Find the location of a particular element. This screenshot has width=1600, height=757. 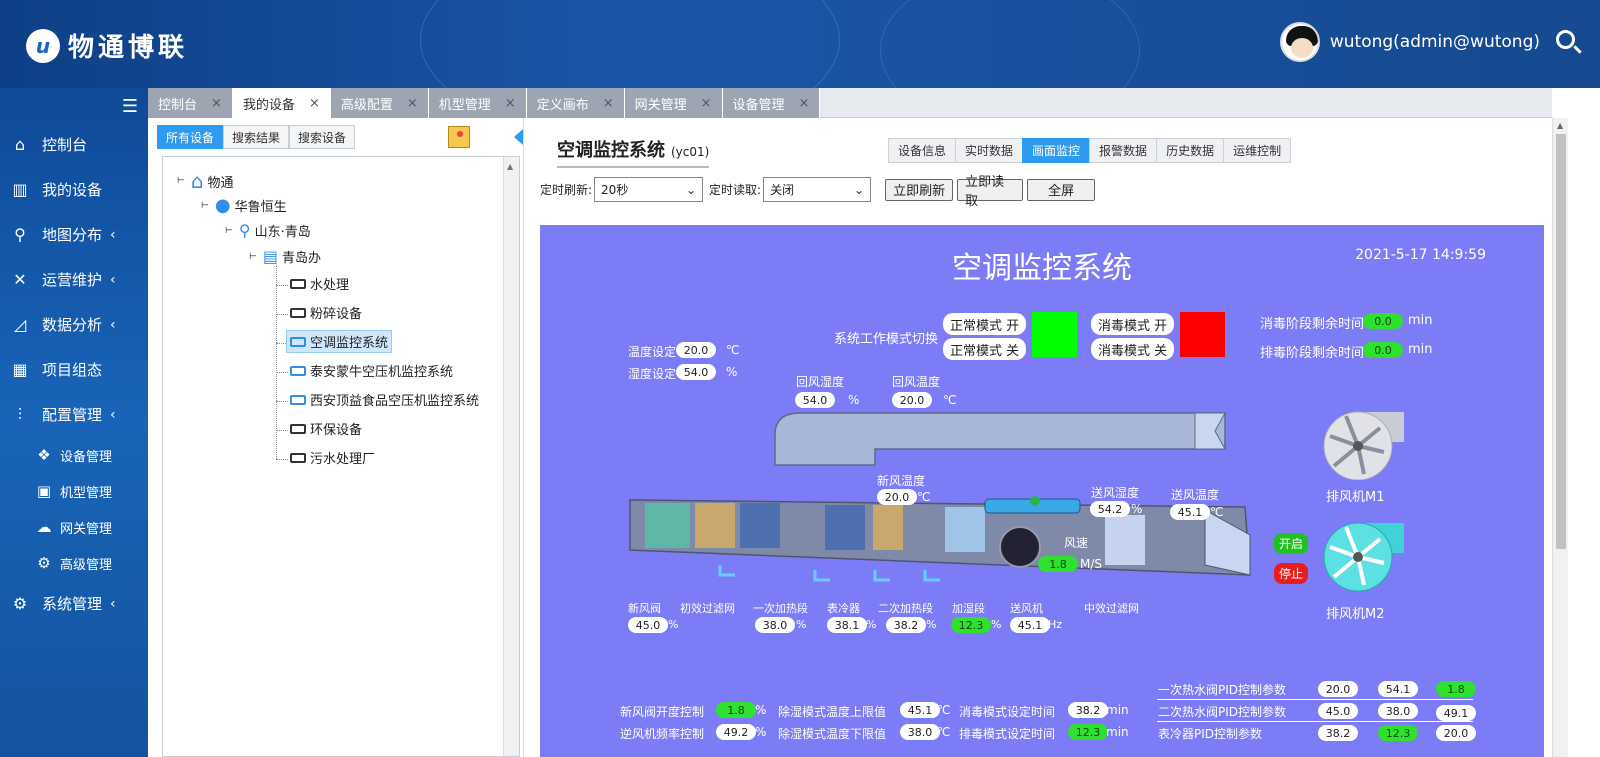

sidebar-item-label: 系统管理 is located at coordinates (72, 604).